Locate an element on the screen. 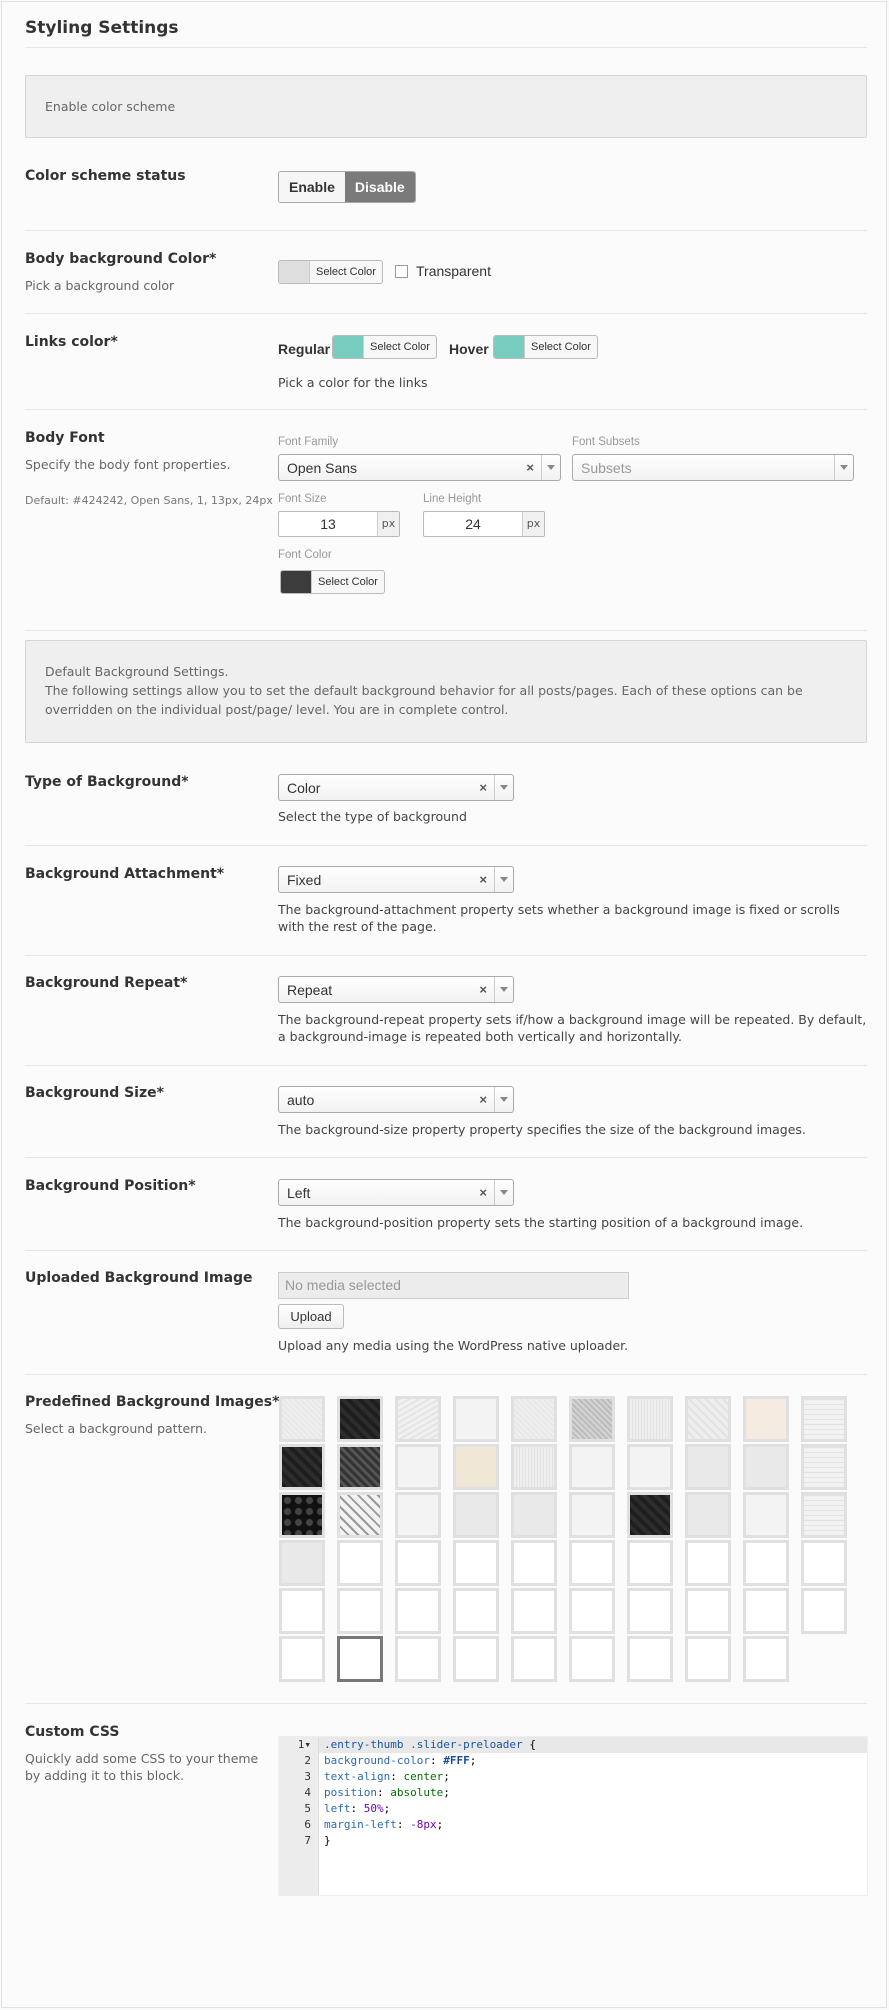  font-family-select: Open Sans × is located at coordinates (419, 467).